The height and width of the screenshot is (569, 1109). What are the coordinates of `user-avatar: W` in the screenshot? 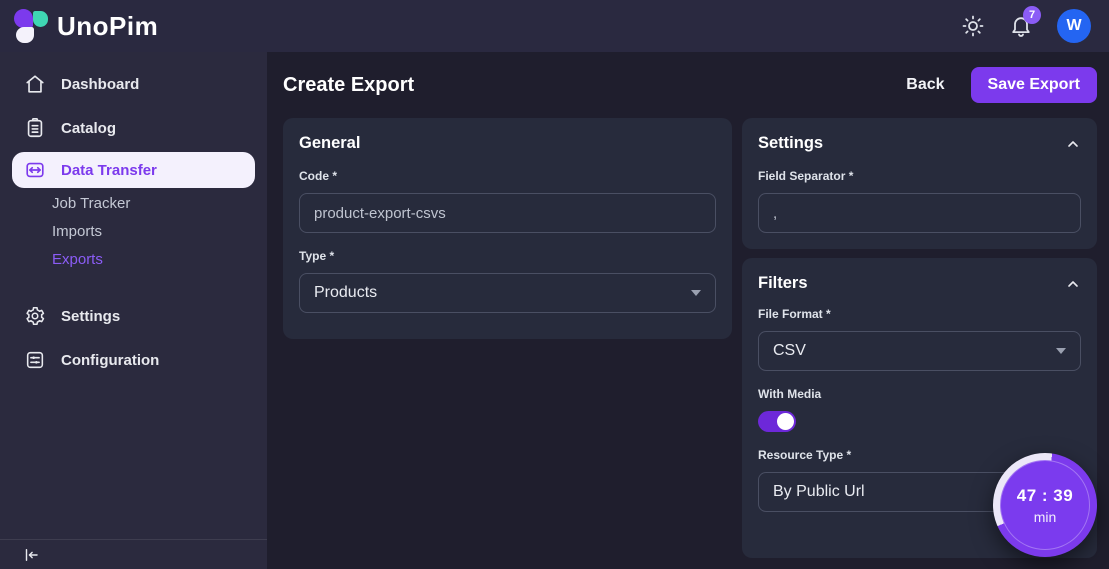 It's located at (1074, 26).